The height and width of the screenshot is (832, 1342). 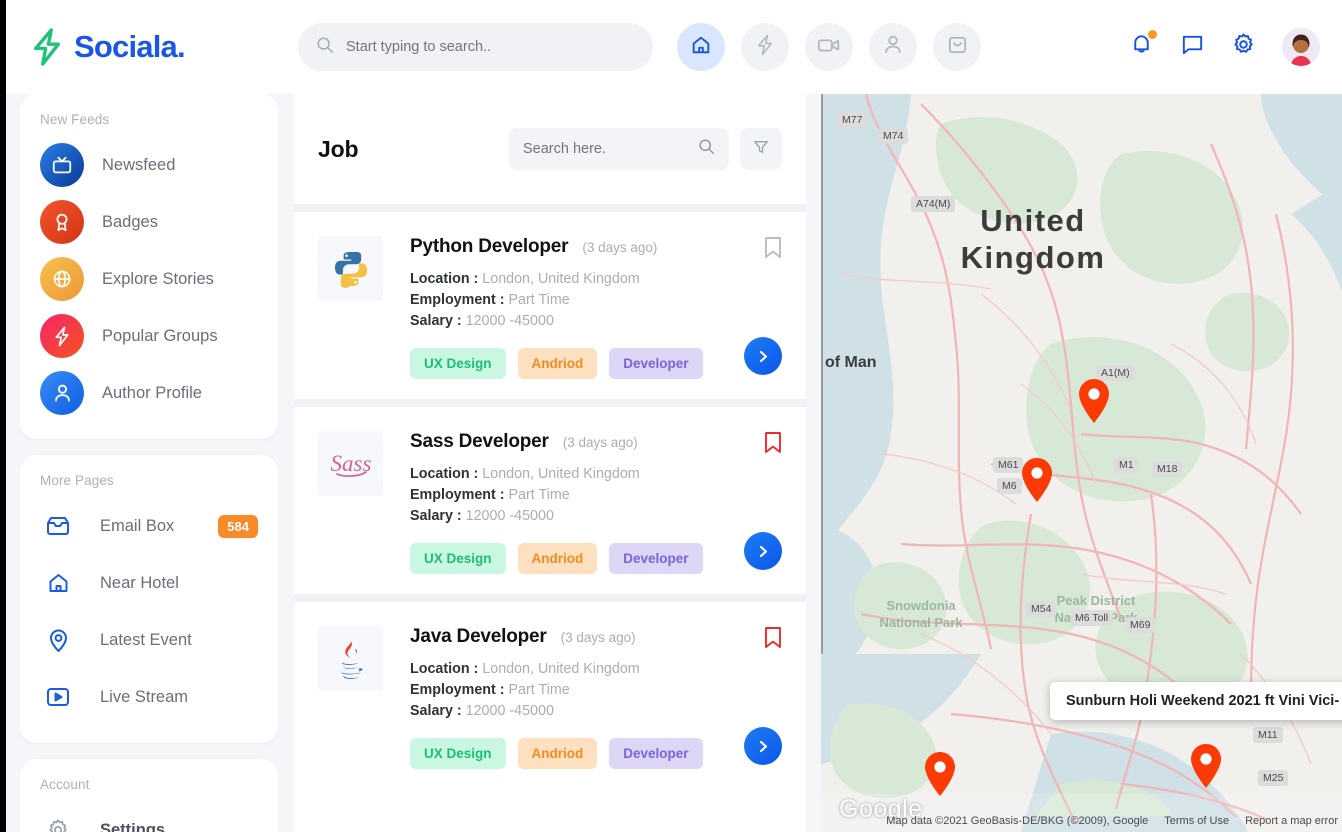 I want to click on road-shield: M69, so click(x=1140, y=625).